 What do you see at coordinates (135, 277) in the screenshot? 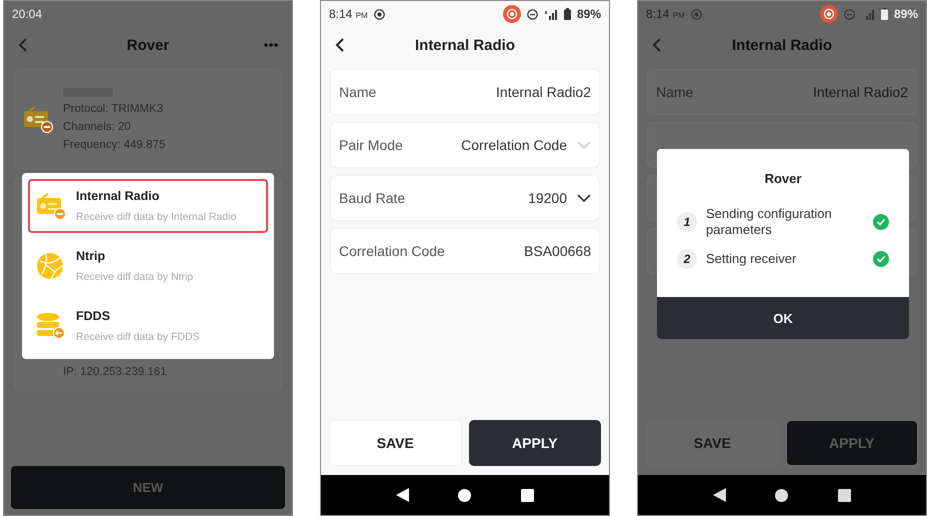
I see `menu-item-subtitle: Receive diff data by Ntrip` at bounding box center [135, 277].